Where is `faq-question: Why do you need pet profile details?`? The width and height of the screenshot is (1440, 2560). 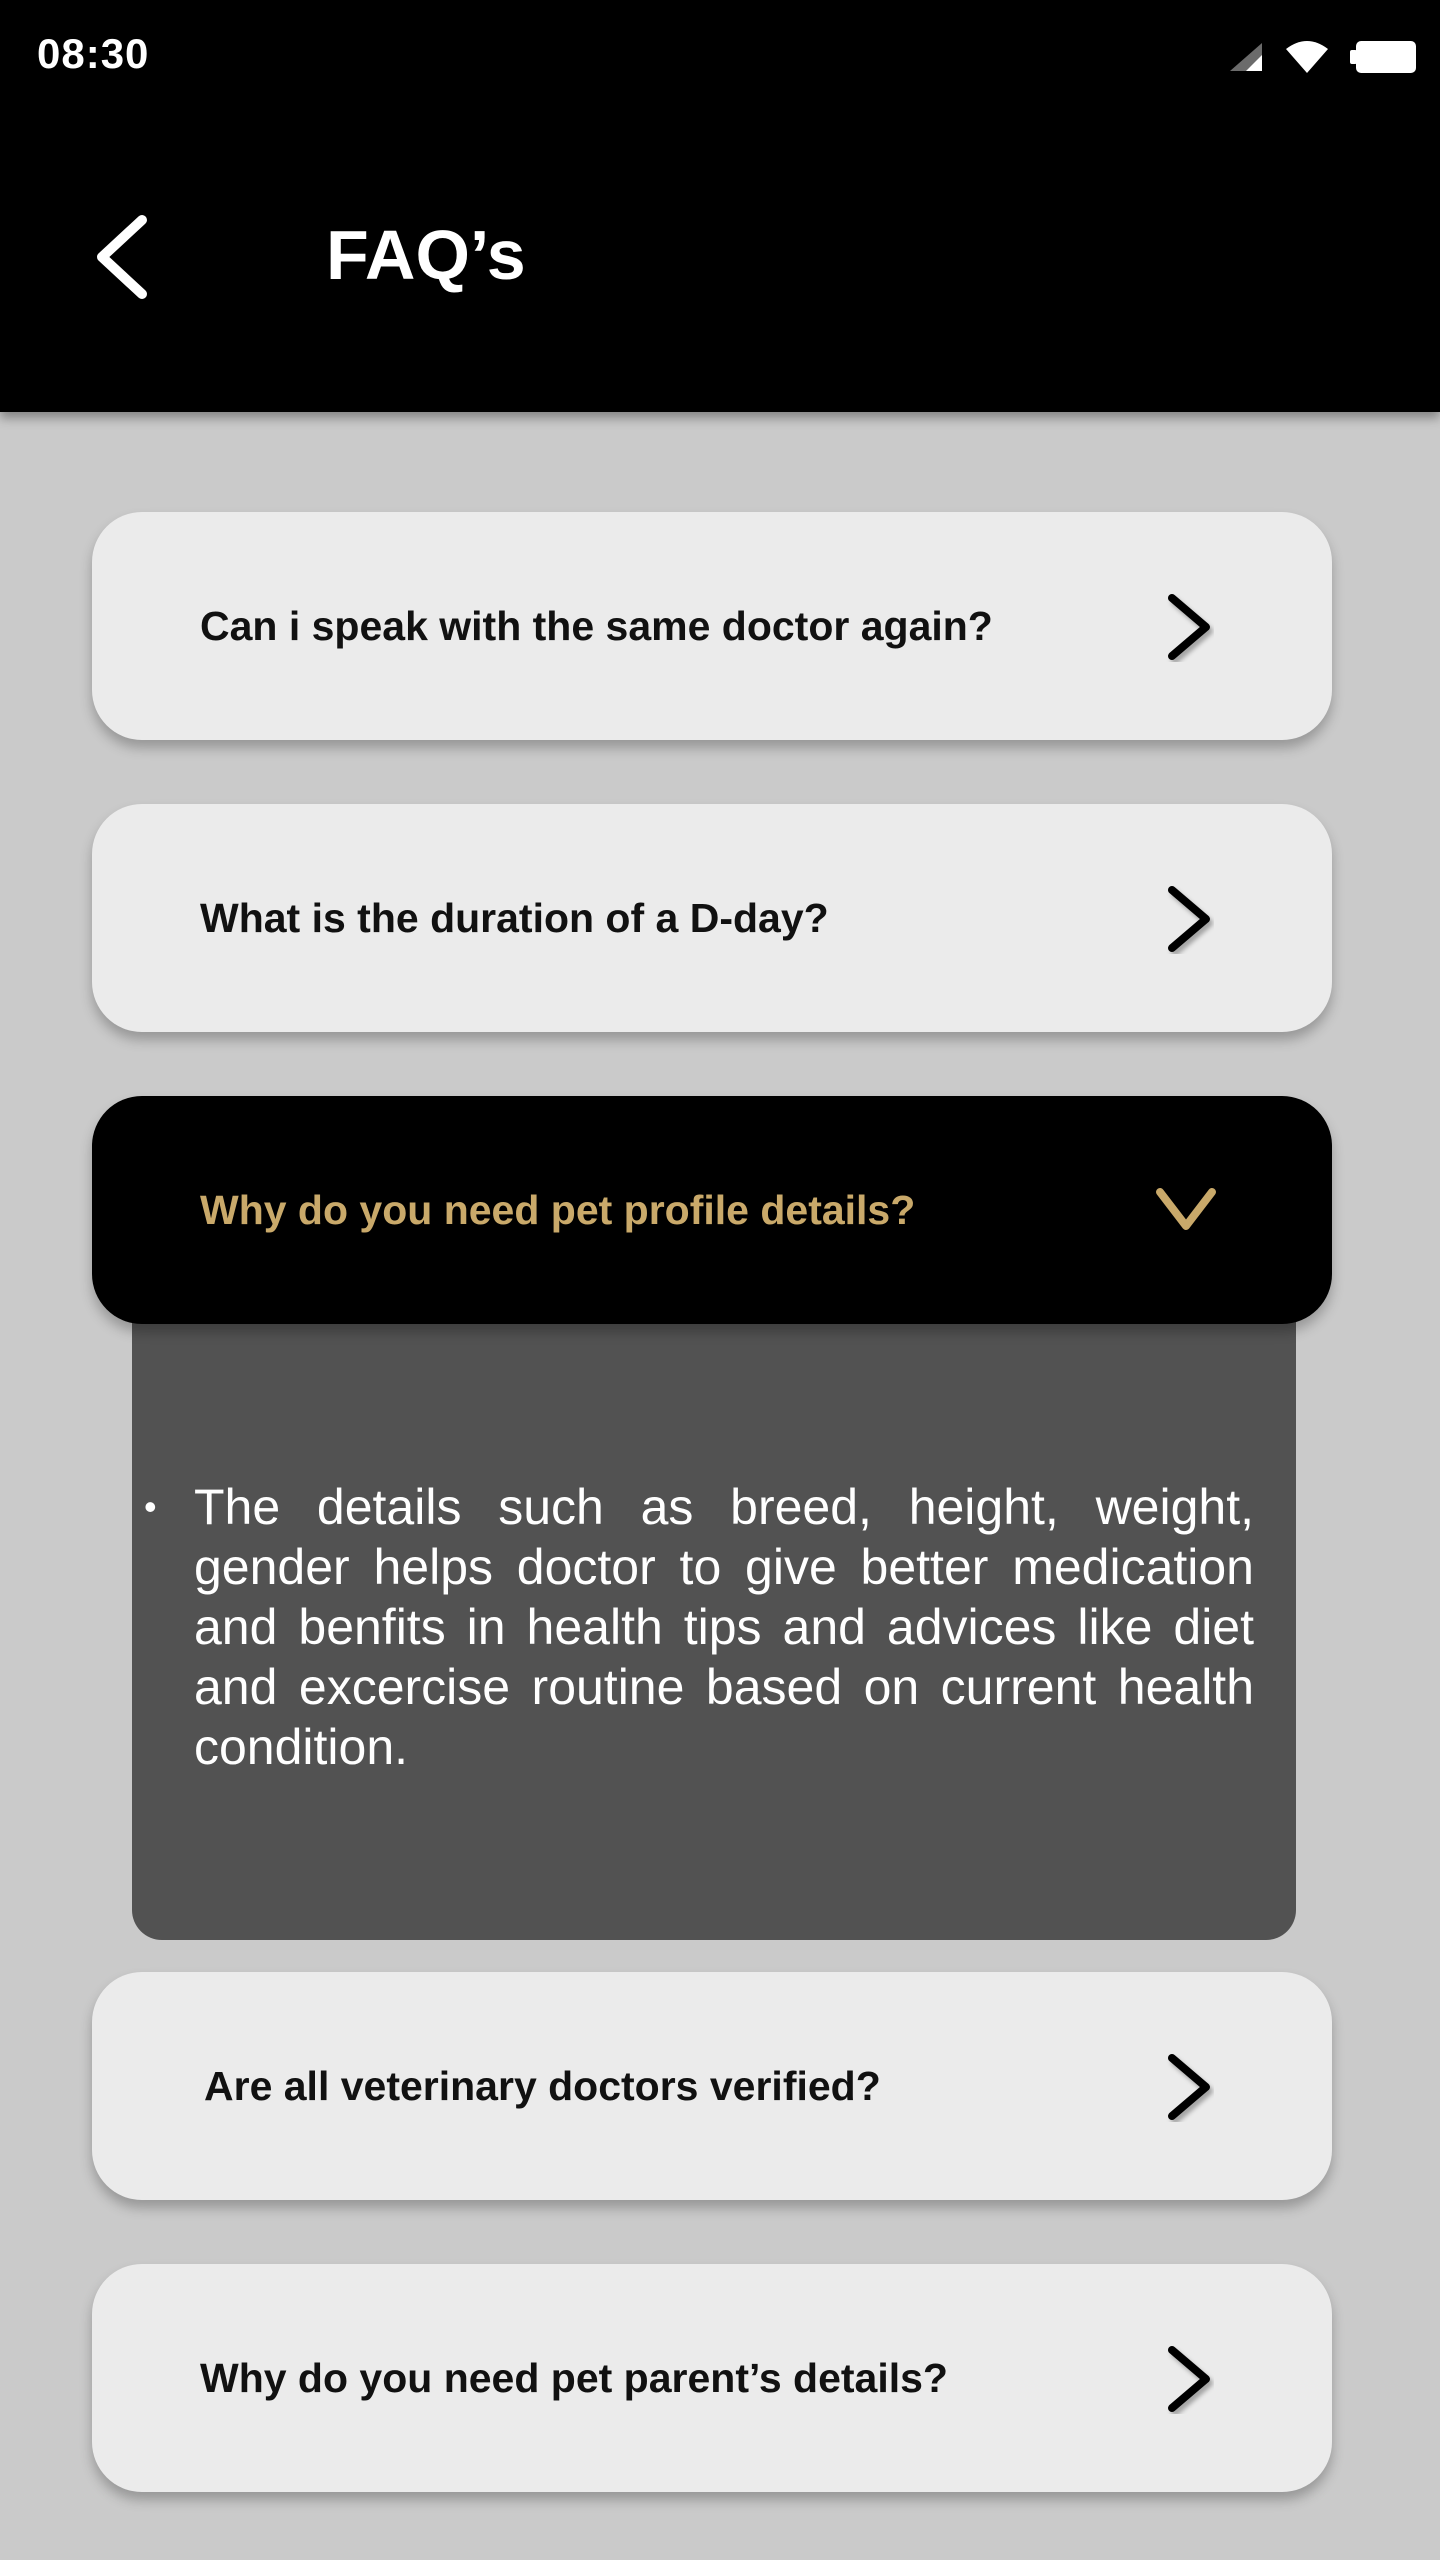 faq-question: Why do you need pet profile details? is located at coordinates (558, 1209).